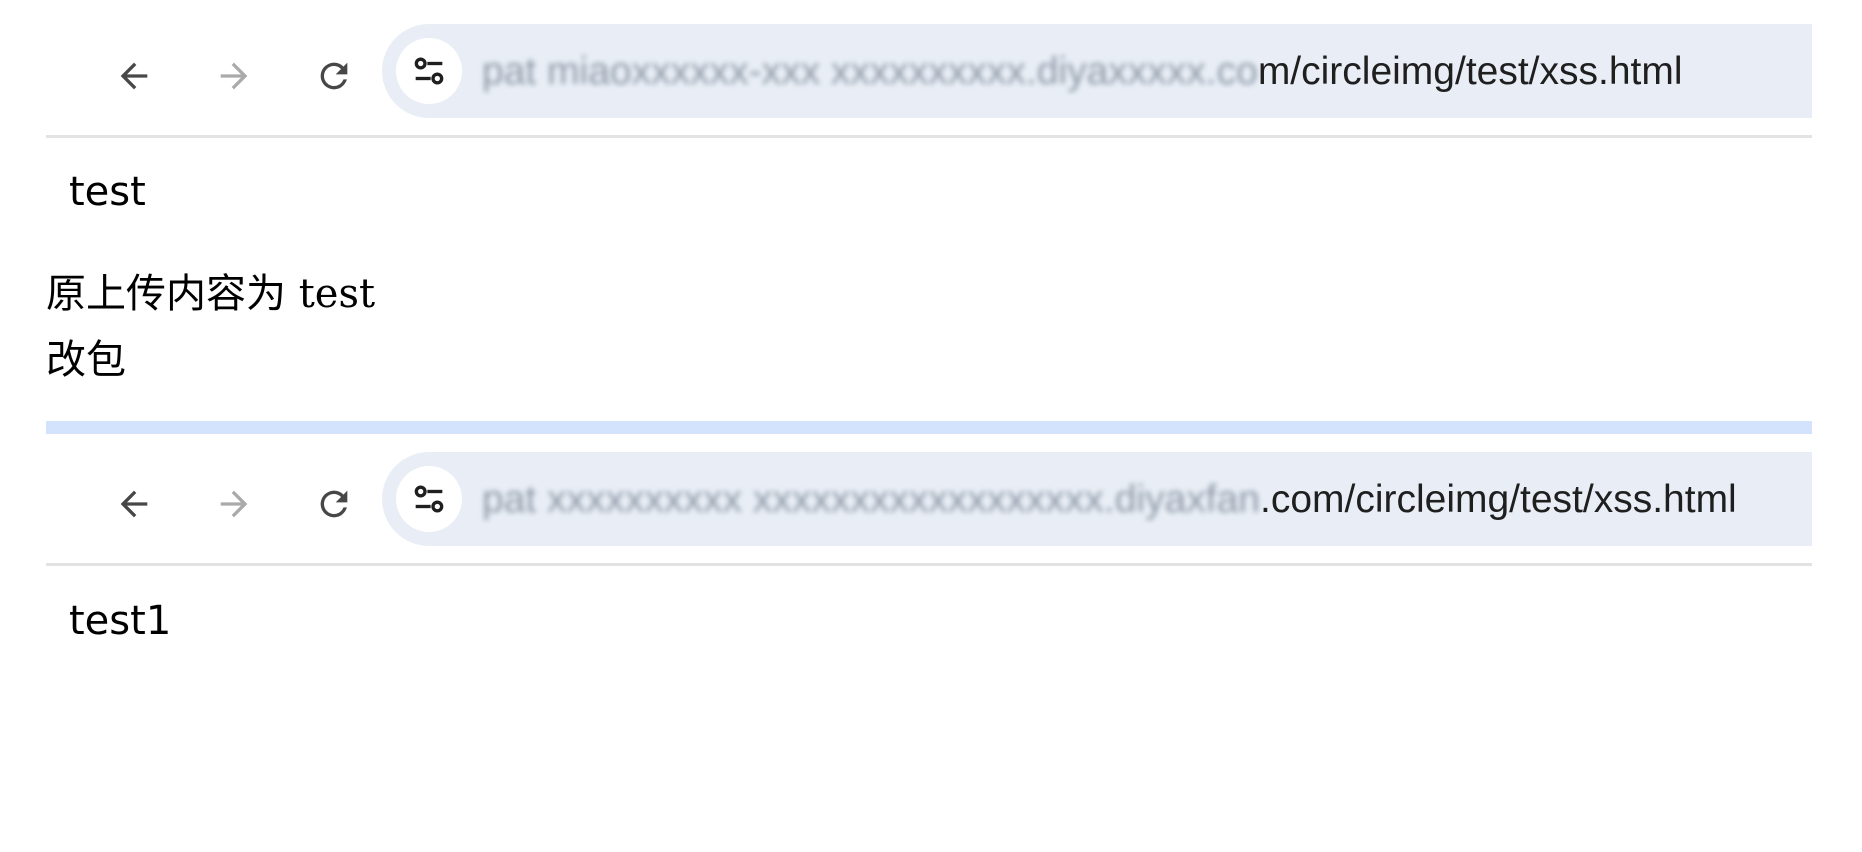 This screenshot has height=852, width=1862. What do you see at coordinates (120, 621) in the screenshot?
I see `page-content-text: test1` at bounding box center [120, 621].